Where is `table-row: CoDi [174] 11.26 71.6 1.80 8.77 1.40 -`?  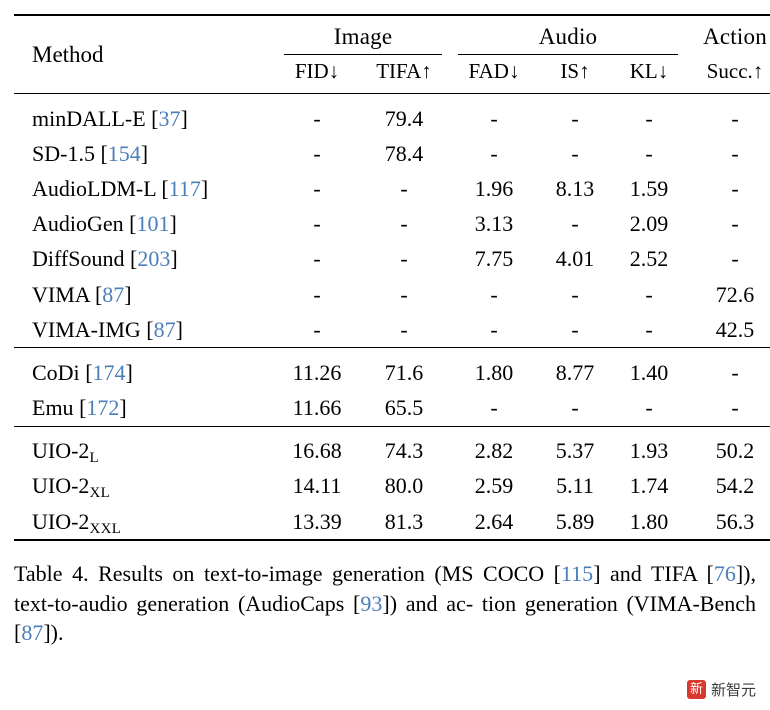 table-row: CoDi [174] 11.26 71.6 1.80 8.77 1.40 - is located at coordinates (392, 372).